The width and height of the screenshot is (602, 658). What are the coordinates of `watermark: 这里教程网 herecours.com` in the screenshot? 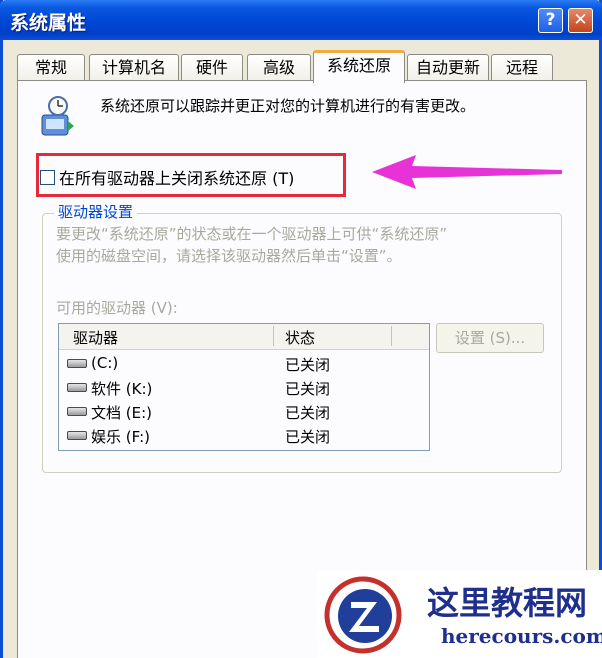 It's located at (459, 614).